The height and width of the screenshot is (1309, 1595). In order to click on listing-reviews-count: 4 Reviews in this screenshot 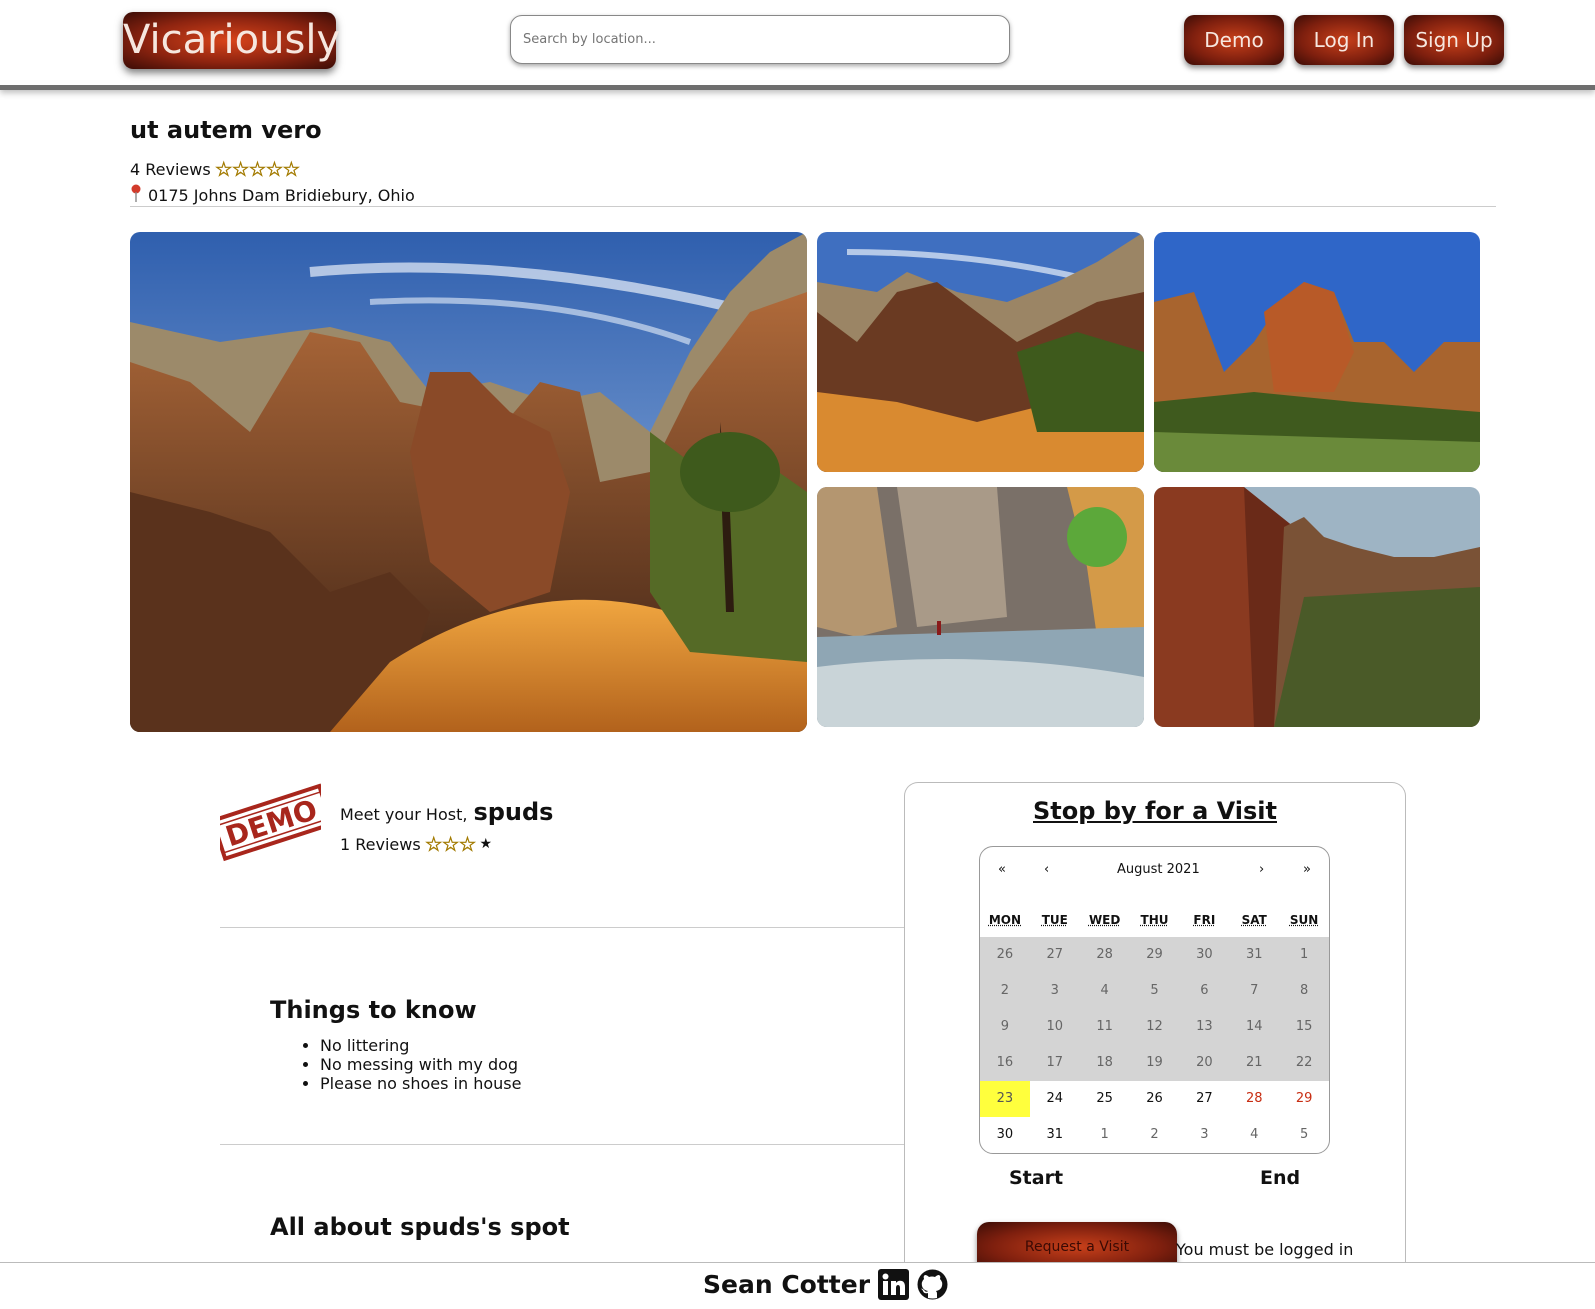, I will do `click(170, 169)`.